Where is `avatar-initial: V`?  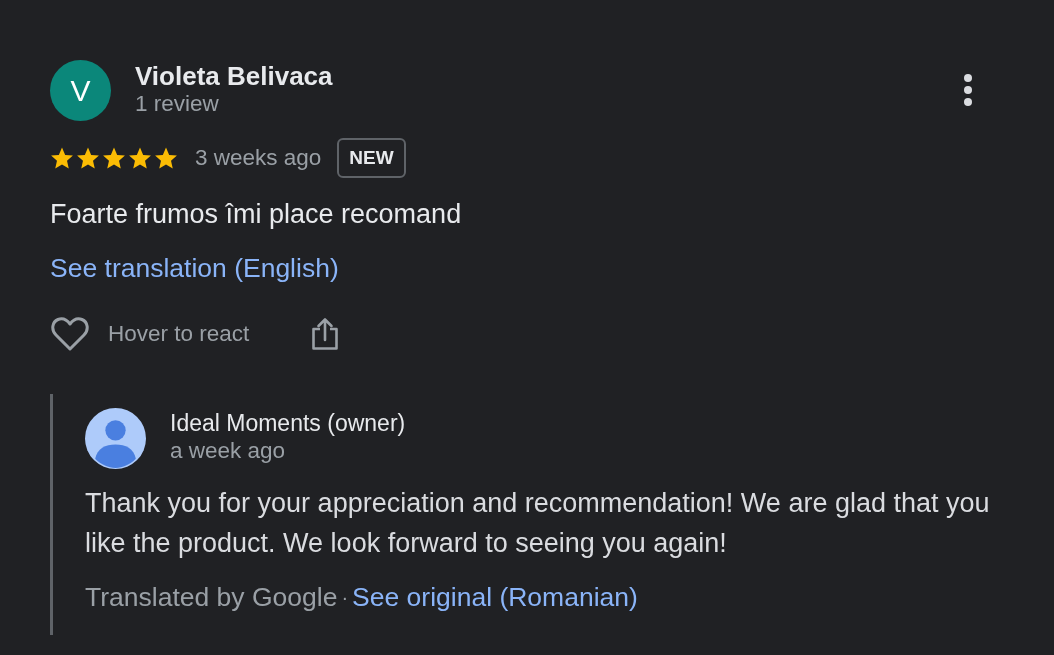 avatar-initial: V is located at coordinates (80, 90).